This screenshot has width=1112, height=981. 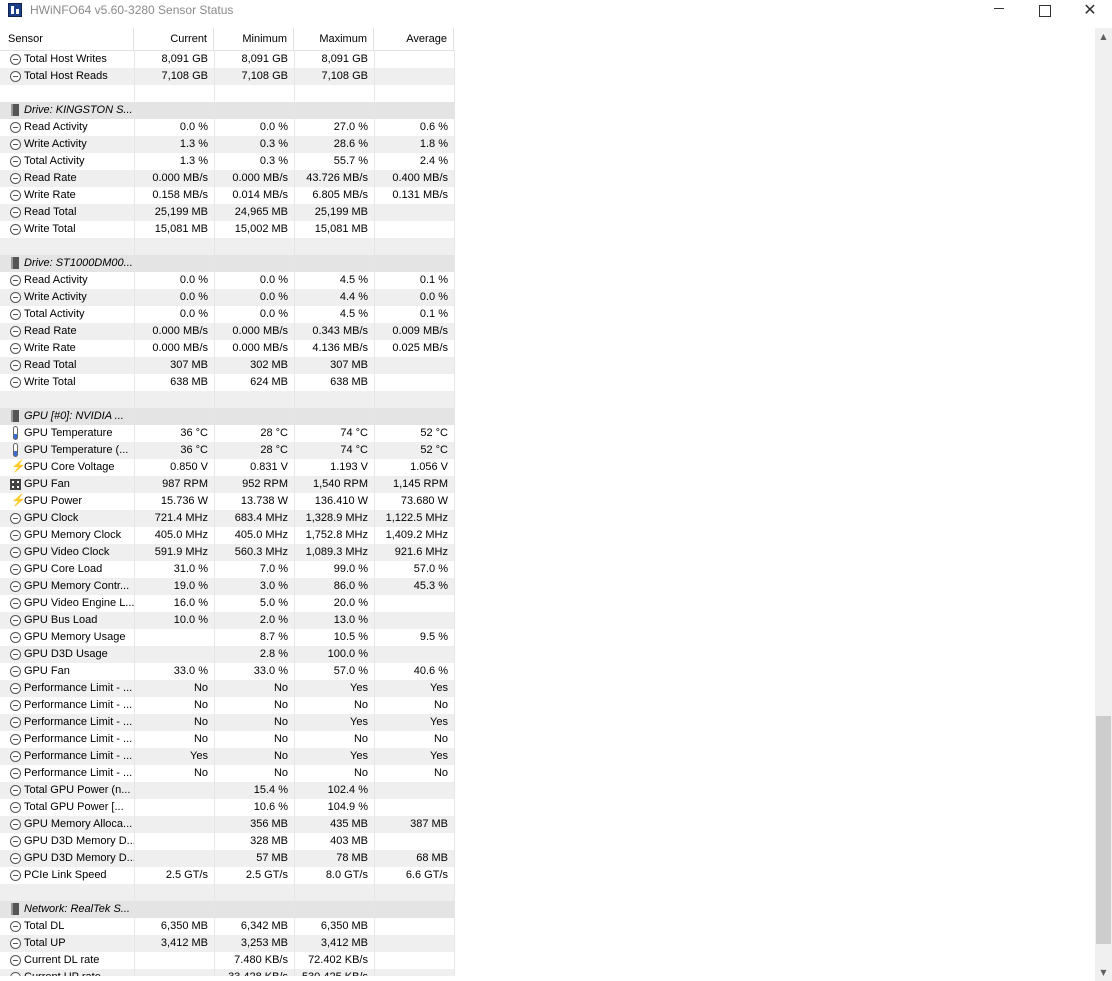 I want to click on minimum-value: 8,091 GB, so click(x=264, y=59).